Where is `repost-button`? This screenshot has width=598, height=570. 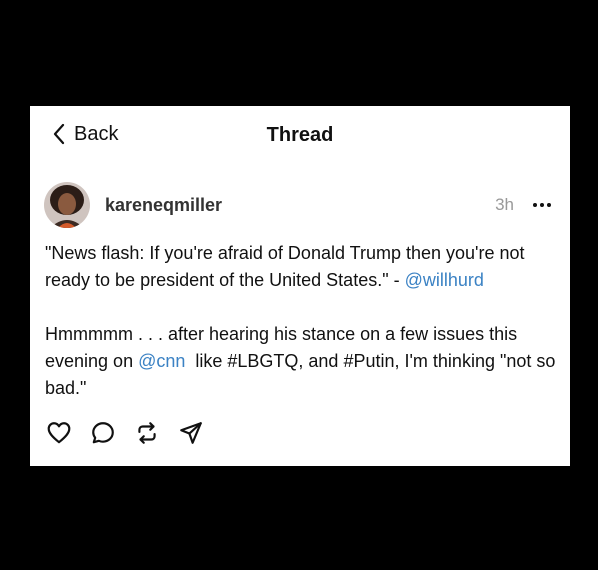
repost-button is located at coordinates (147, 433).